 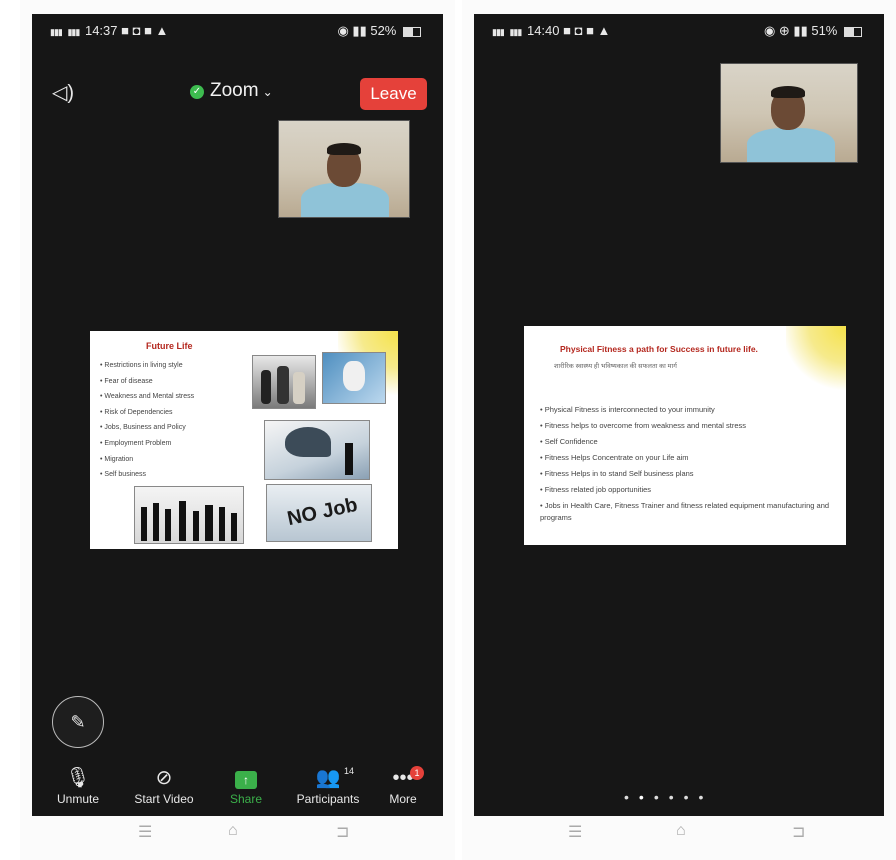 I want to click on shield-status-icon: ◉ ⊕ ▮▮, so click(x=787, y=30).